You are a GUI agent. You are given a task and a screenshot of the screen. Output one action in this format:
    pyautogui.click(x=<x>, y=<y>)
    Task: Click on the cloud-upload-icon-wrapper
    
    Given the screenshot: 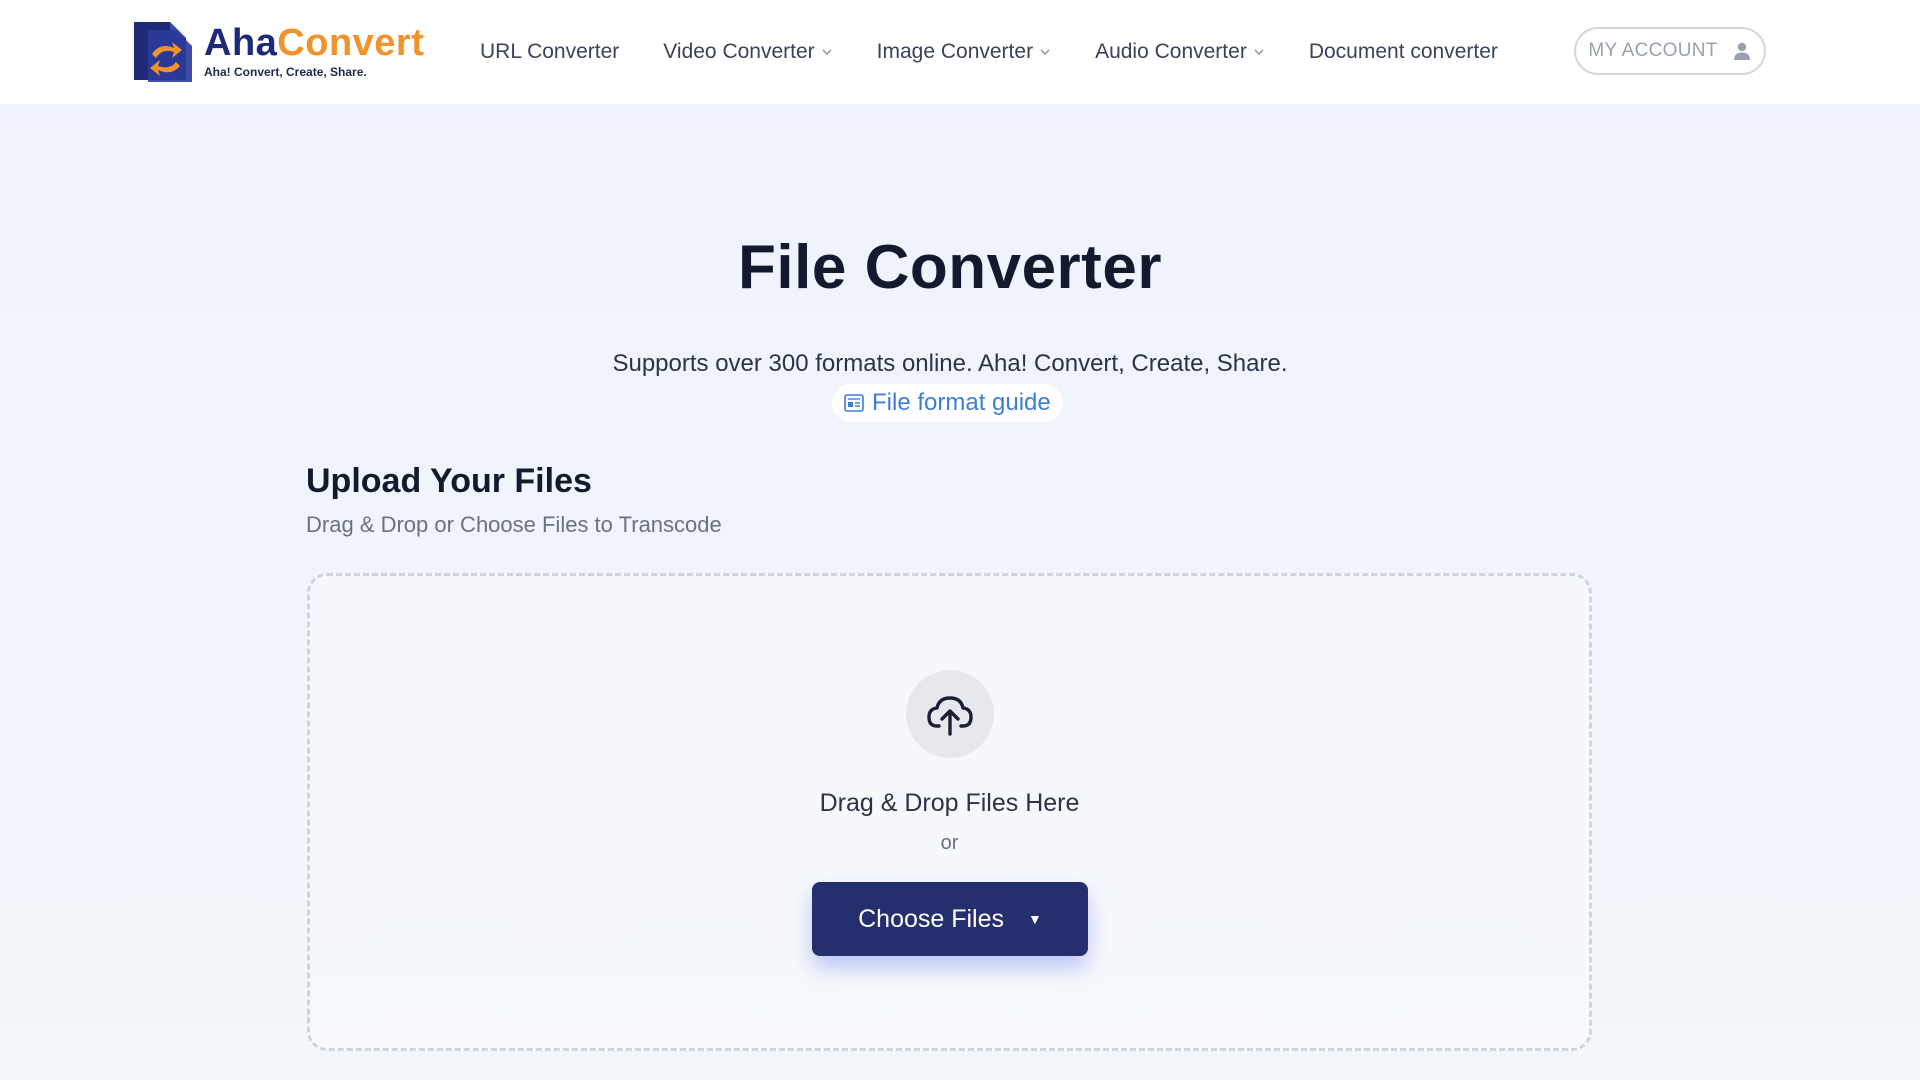 What is the action you would take?
    pyautogui.click(x=950, y=714)
    